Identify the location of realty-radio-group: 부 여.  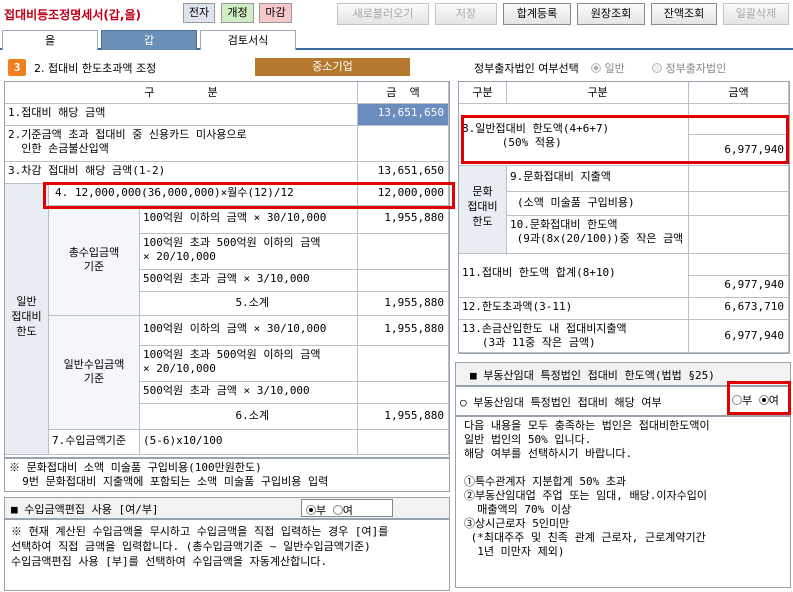
(760, 401).